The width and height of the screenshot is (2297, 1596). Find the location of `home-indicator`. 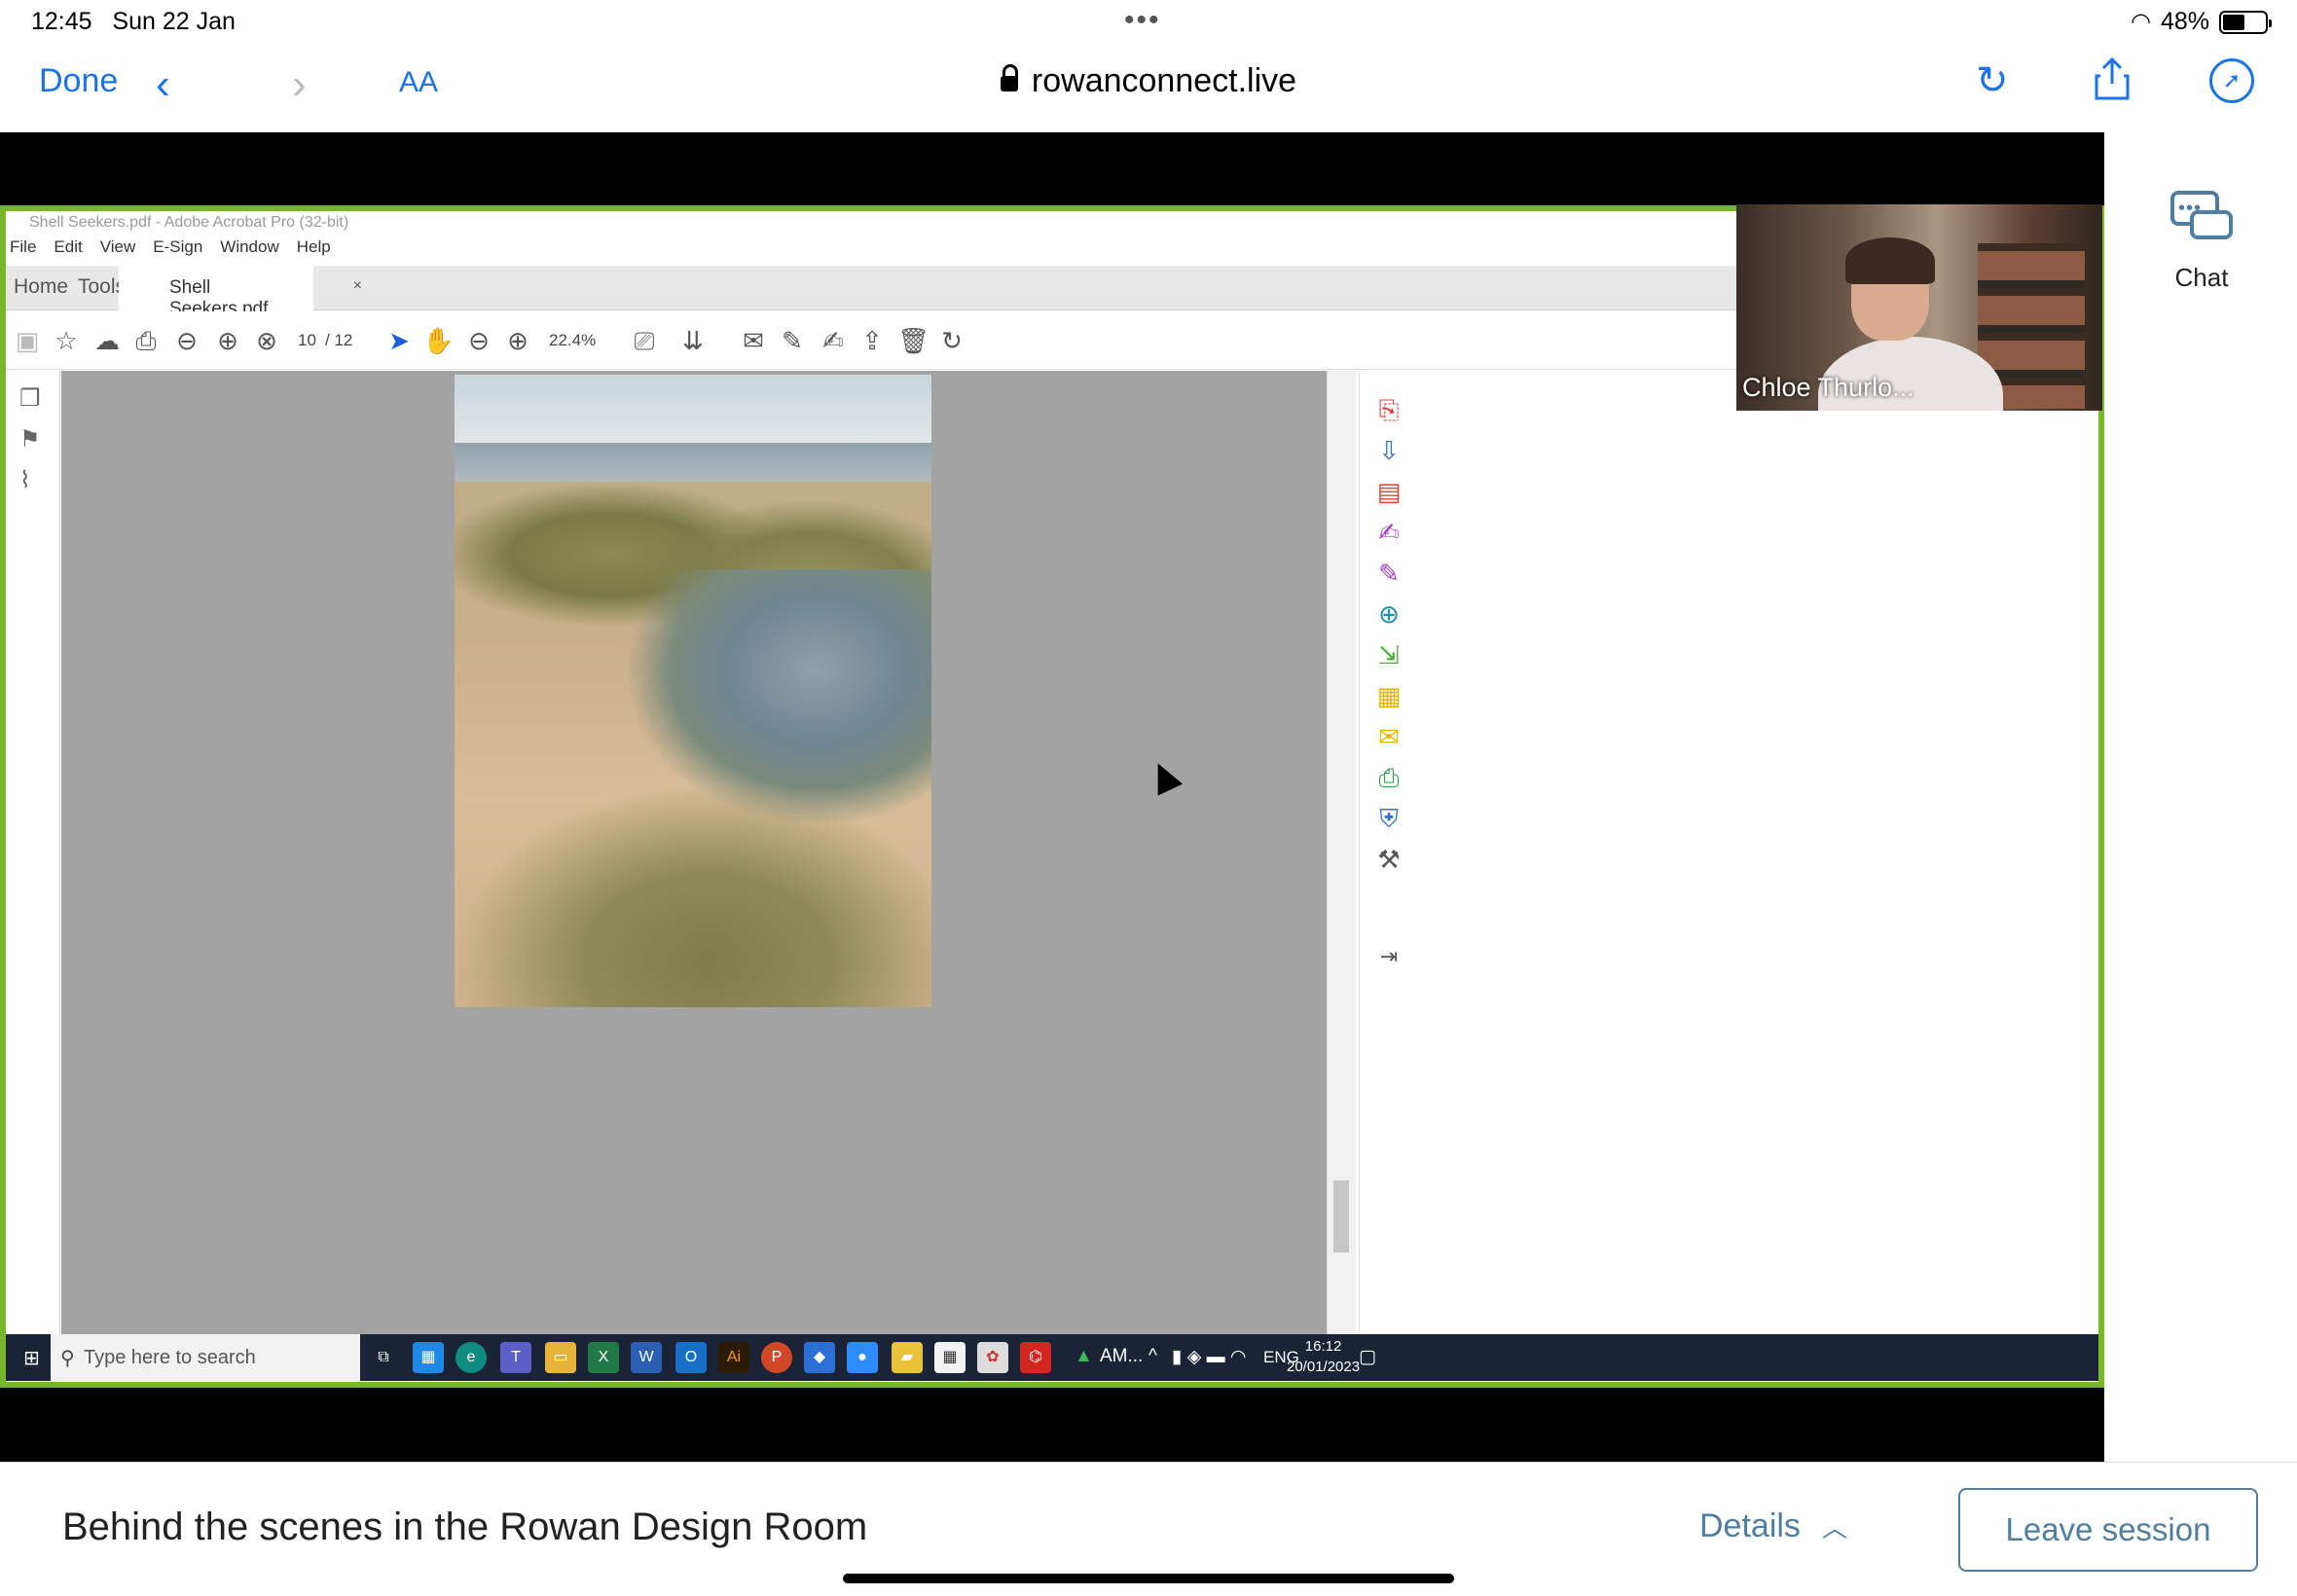

home-indicator is located at coordinates (1148, 1578).